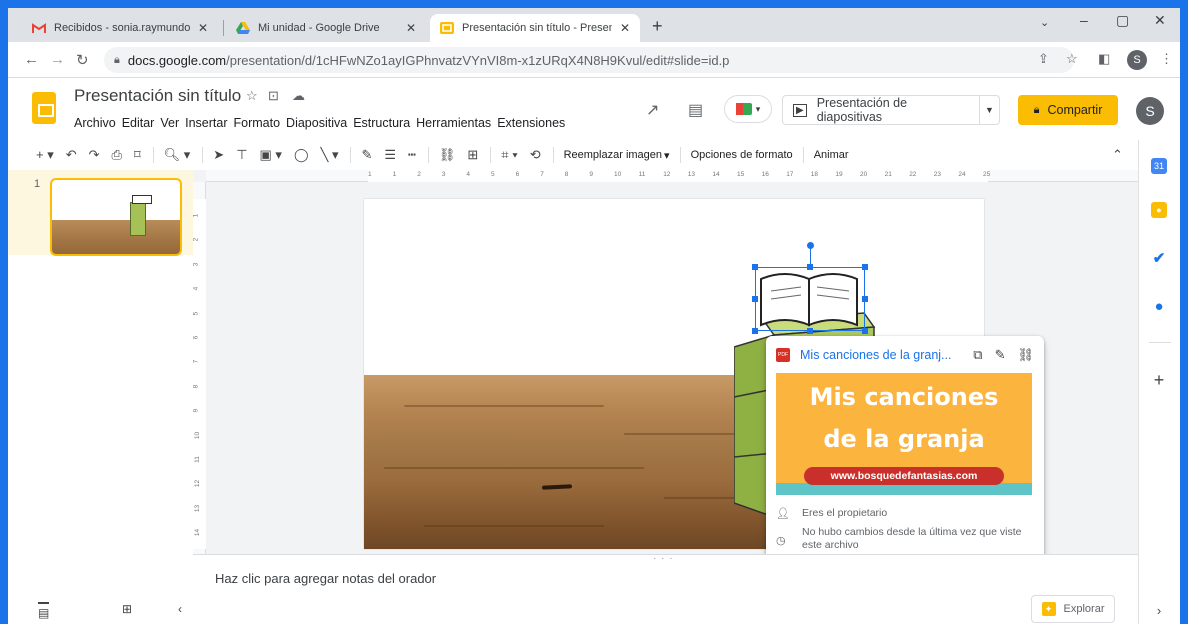  What do you see at coordinates (509, 155) in the screenshot?
I see `crop-icon: ⌗ ▾` at bounding box center [509, 155].